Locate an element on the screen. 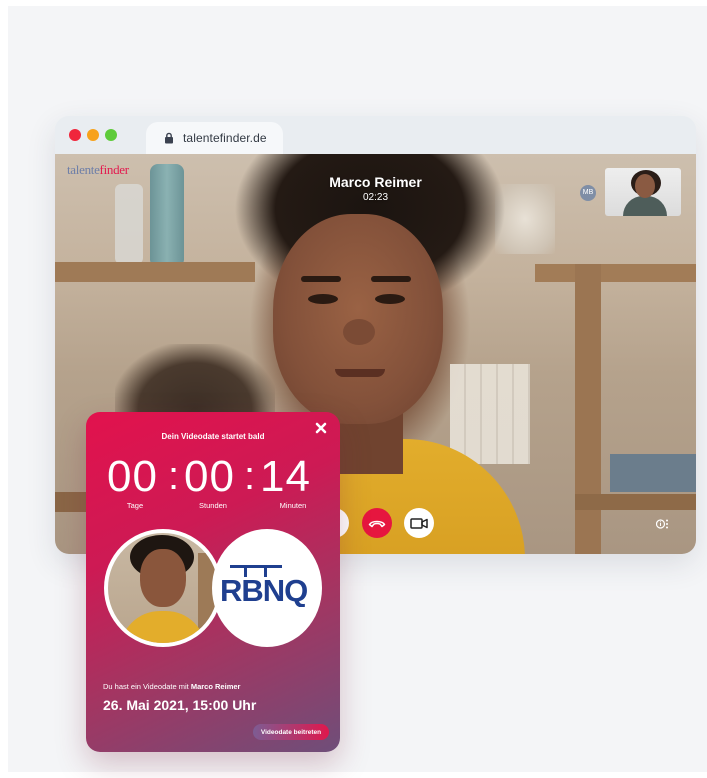 This screenshot has width=707, height=778. avatar-face is located at coordinates (163, 578).